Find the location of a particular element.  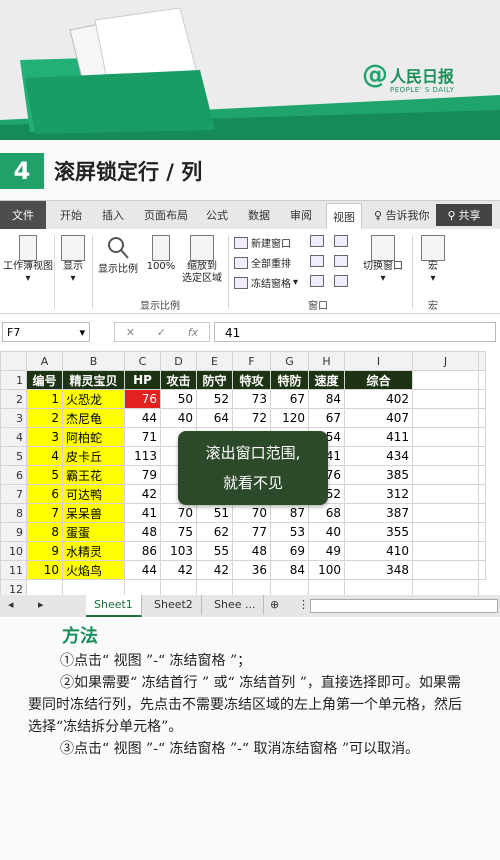

table-header-cell: 编号 is located at coordinates (44, 380).